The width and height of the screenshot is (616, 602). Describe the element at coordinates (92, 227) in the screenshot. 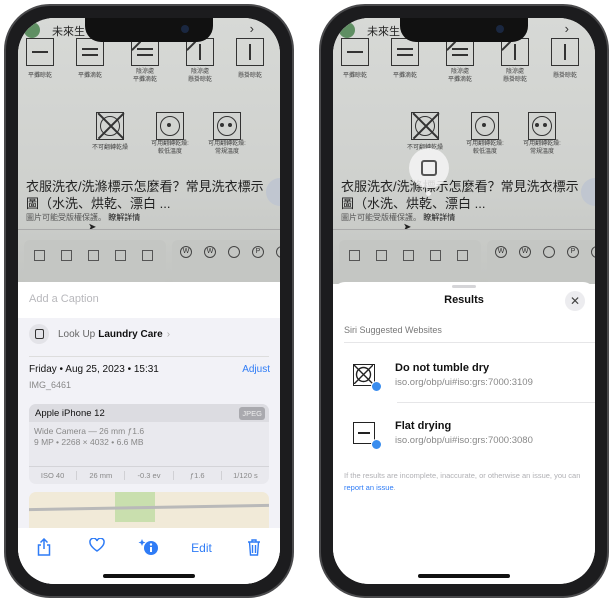

I see `cursor-icon: ➤` at that location.